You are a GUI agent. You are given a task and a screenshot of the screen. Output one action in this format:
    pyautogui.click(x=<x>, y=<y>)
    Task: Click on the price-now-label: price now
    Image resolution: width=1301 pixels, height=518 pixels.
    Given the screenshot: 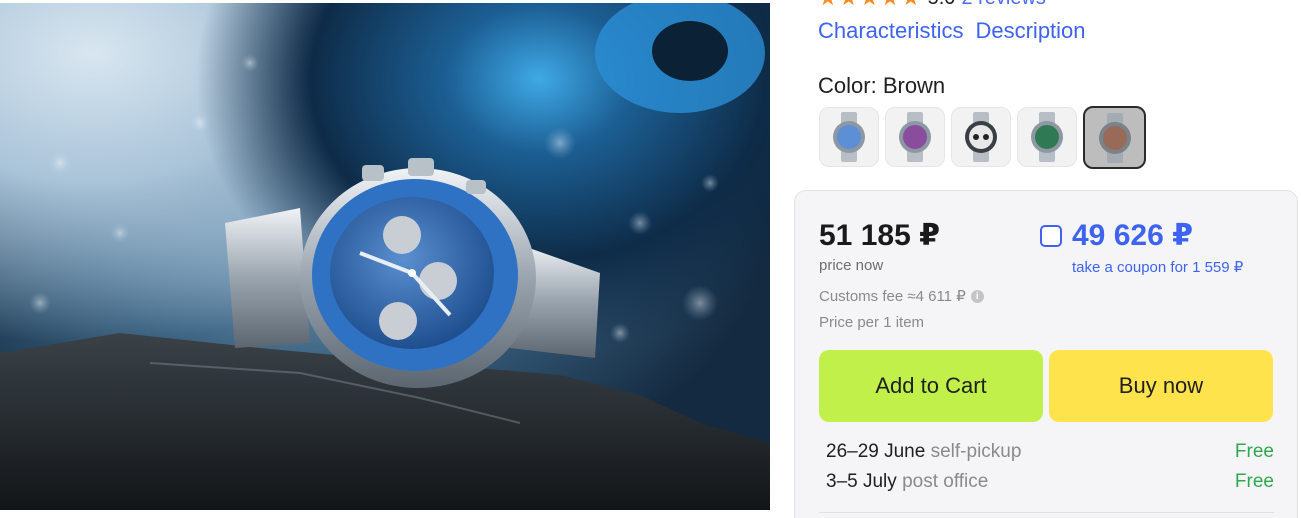 What is the action you would take?
    pyautogui.click(x=851, y=265)
    